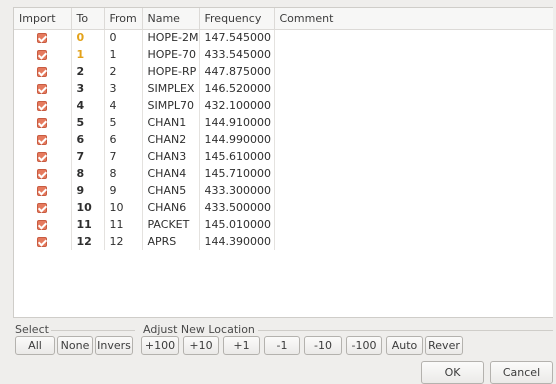 The image size is (556, 384). I want to click on ok-button: OK, so click(452, 372).